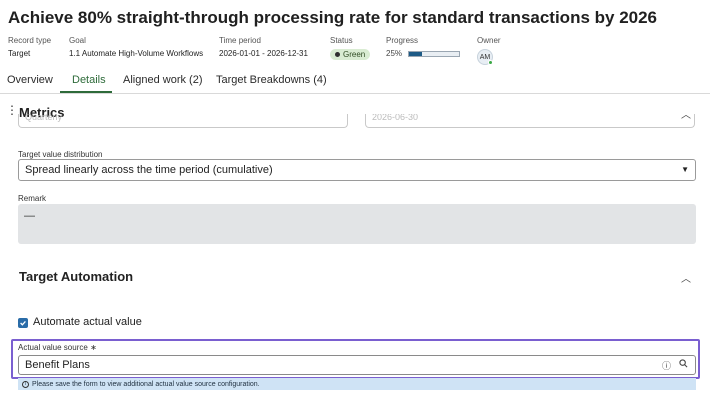 This screenshot has height=416, width=710. What do you see at coordinates (666, 365) in the screenshot?
I see `info-circle-icon: ⓘ` at bounding box center [666, 365].